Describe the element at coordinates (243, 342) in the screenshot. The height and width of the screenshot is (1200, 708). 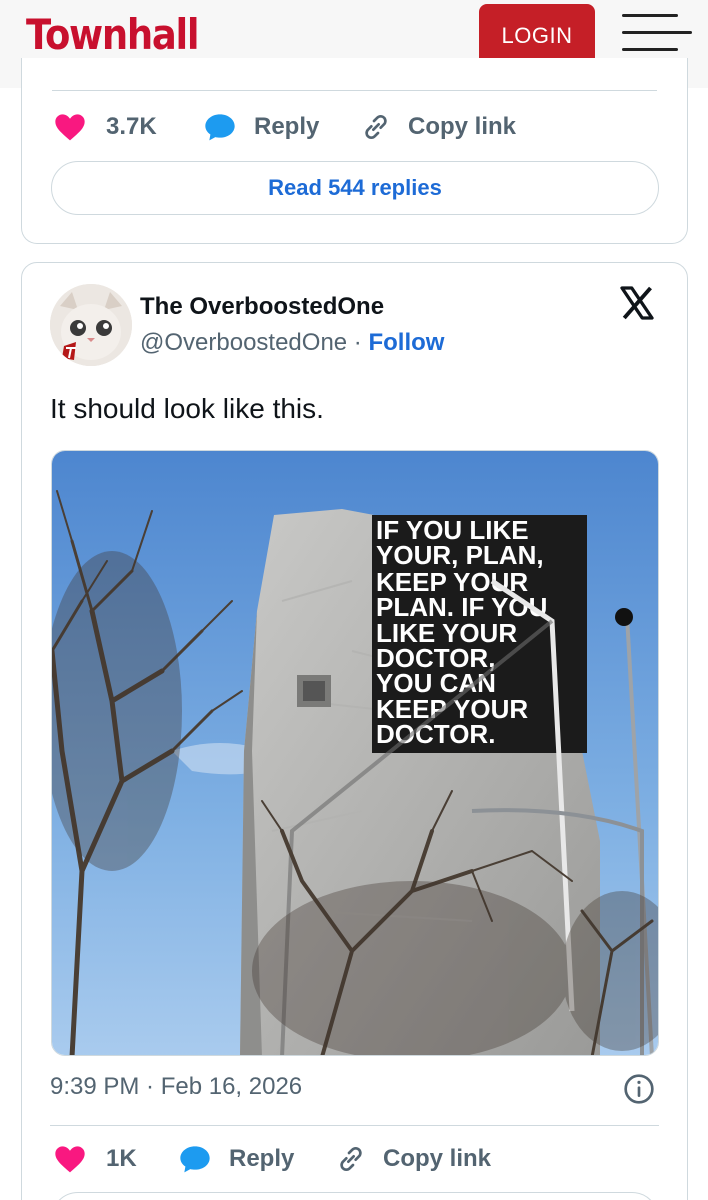
I see `author-handle: @OverboostedOne` at that location.